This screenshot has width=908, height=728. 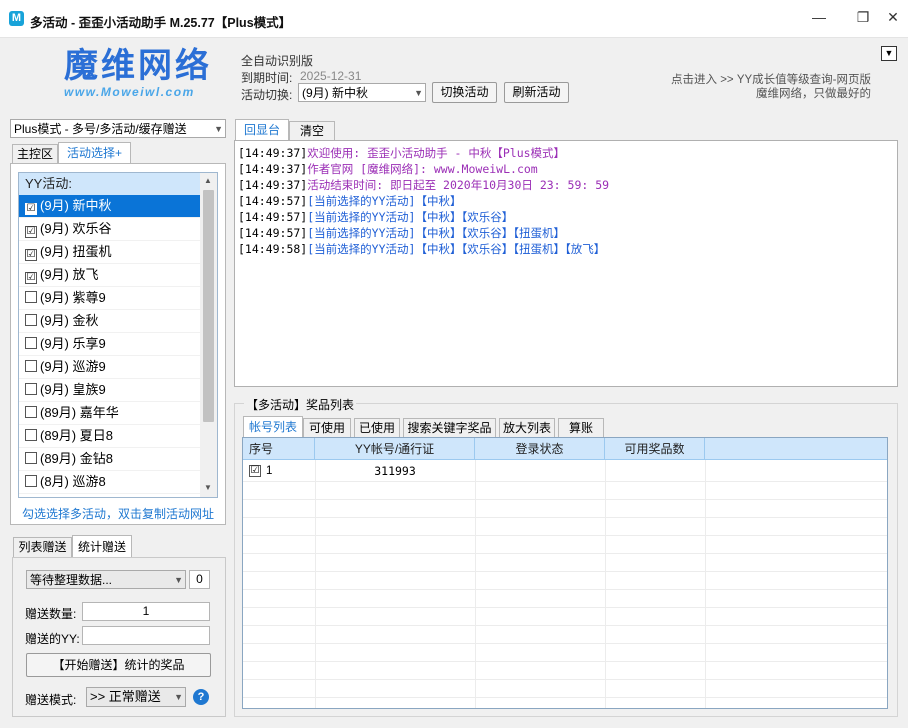 I want to click on mode-select: Plus模式 - 多号/多活动/缓存赠送 ▼, so click(x=118, y=128).